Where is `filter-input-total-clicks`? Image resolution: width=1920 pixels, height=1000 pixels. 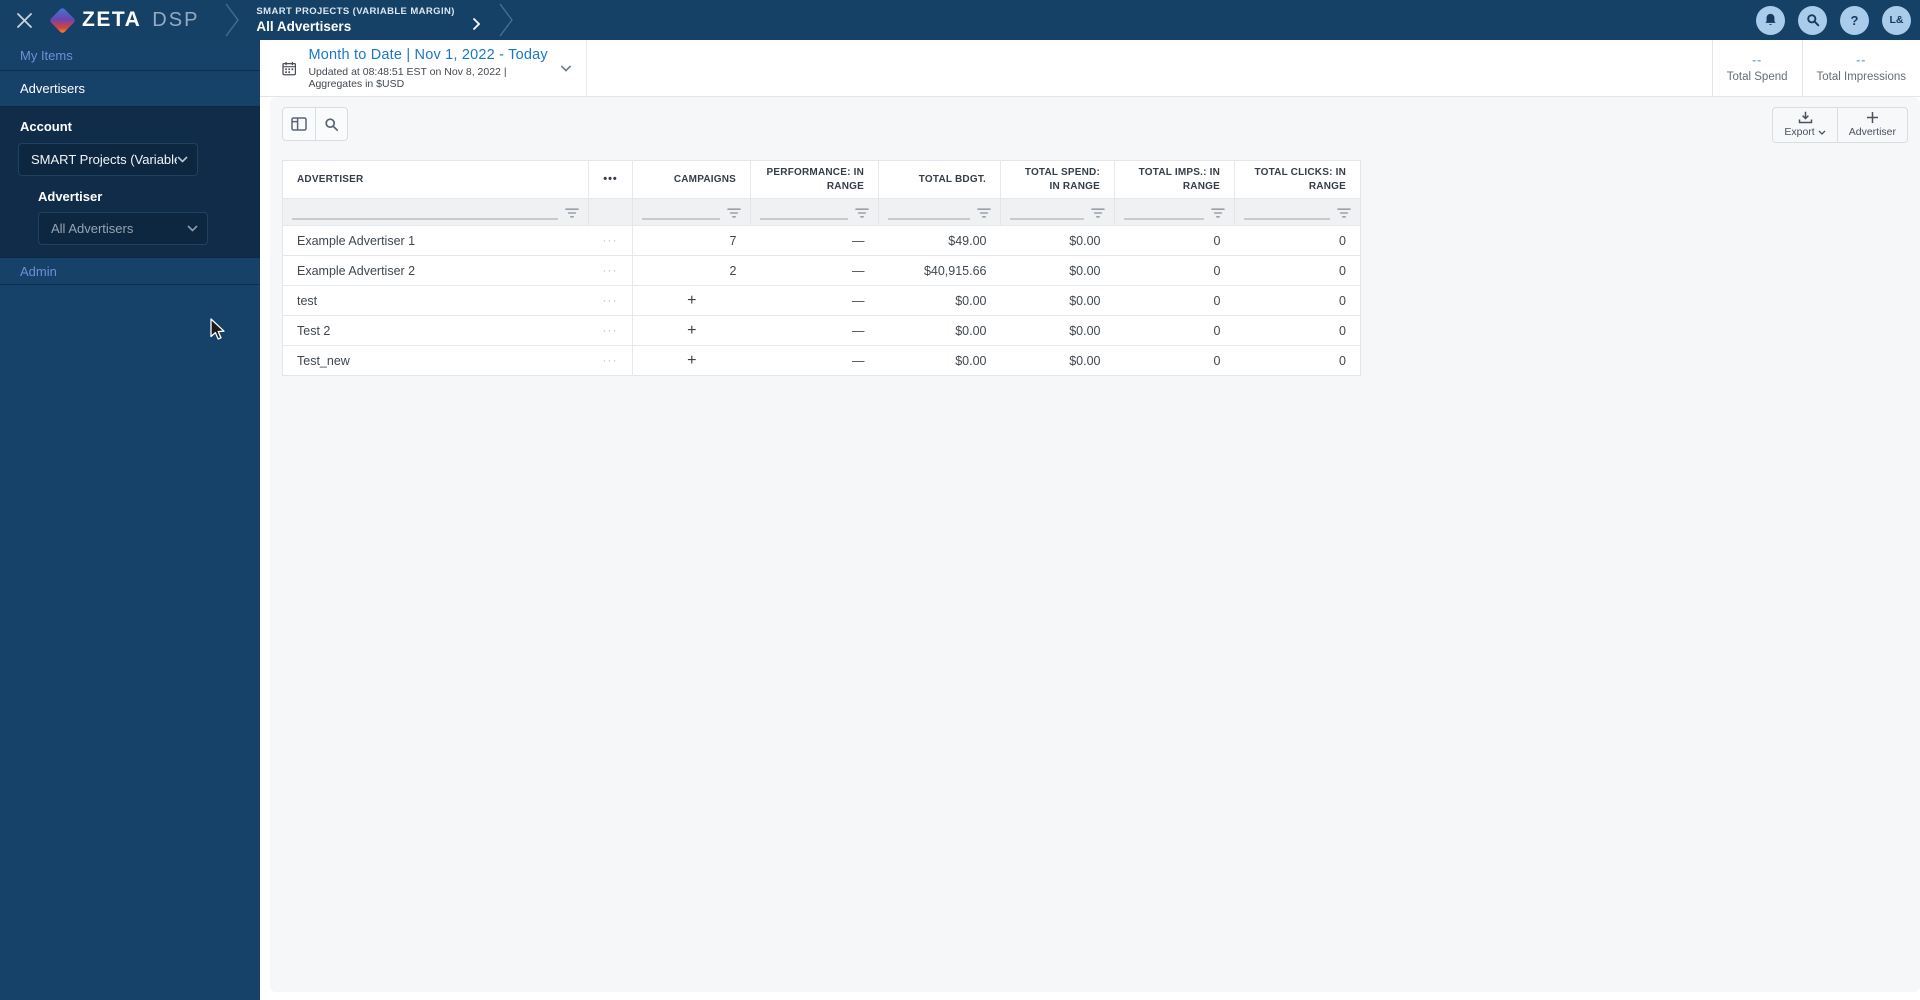 filter-input-total-clicks is located at coordinates (1287, 219).